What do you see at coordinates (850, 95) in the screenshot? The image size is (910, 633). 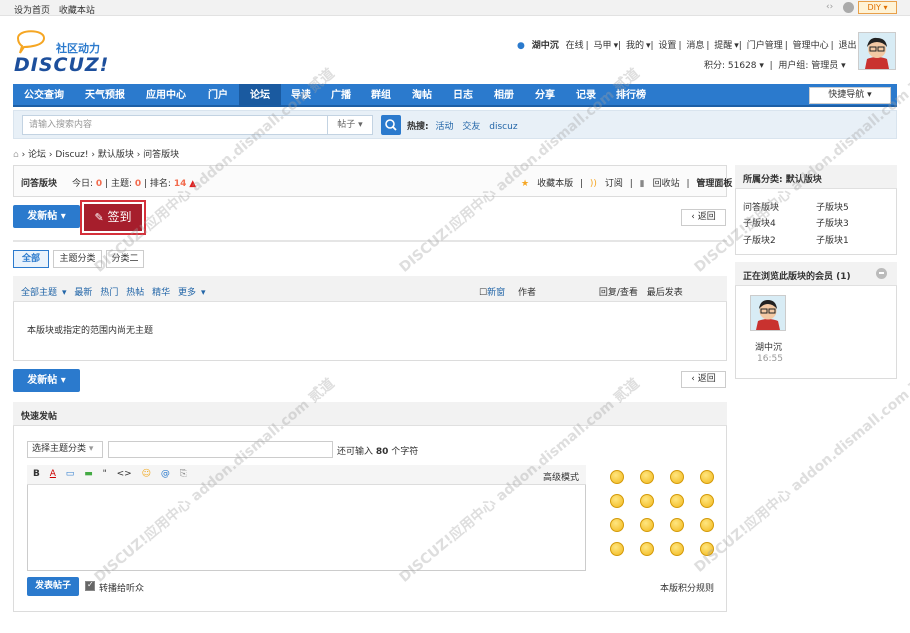 I see `quick-nav-button: 快捷导航 ▾` at bounding box center [850, 95].